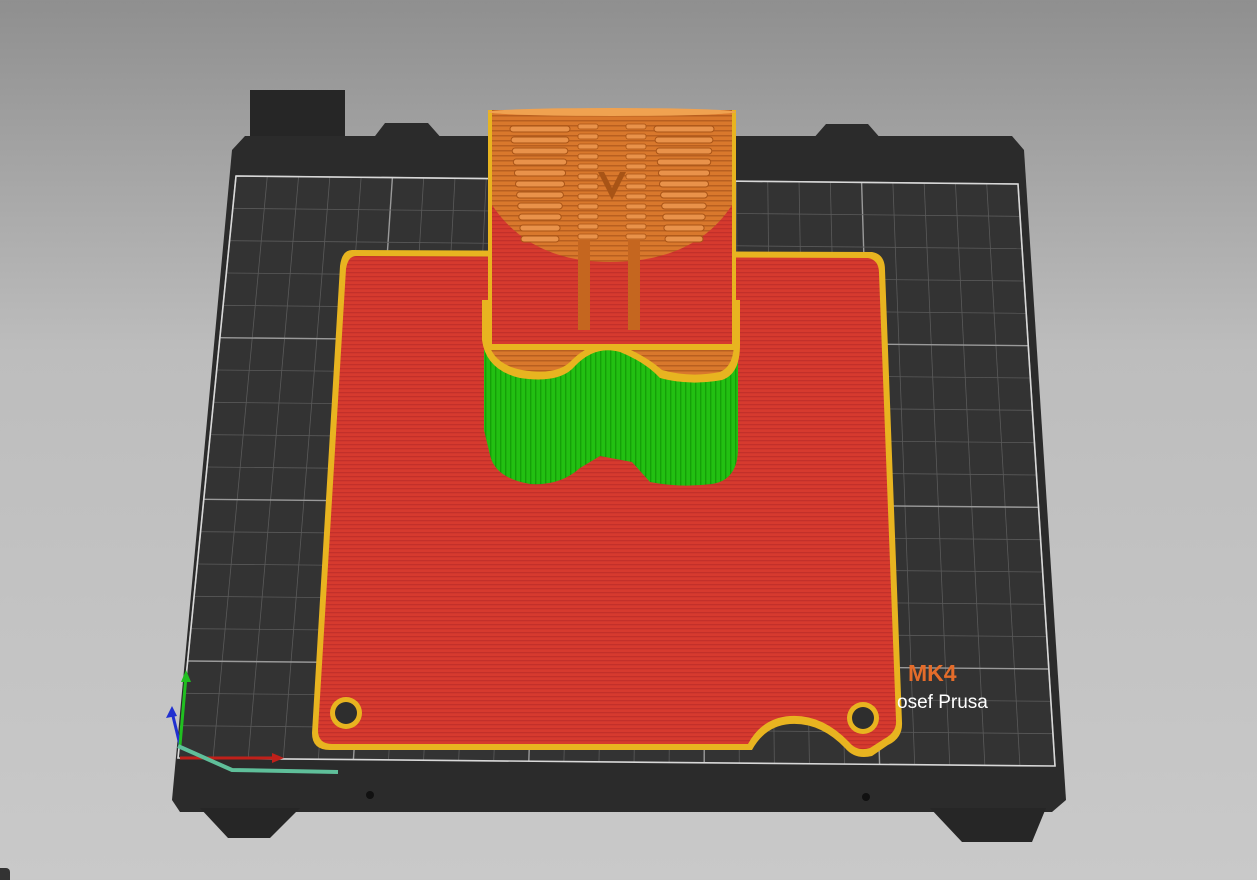  What do you see at coordinates (612, 112) in the screenshot?
I see `tower-top-rim` at bounding box center [612, 112].